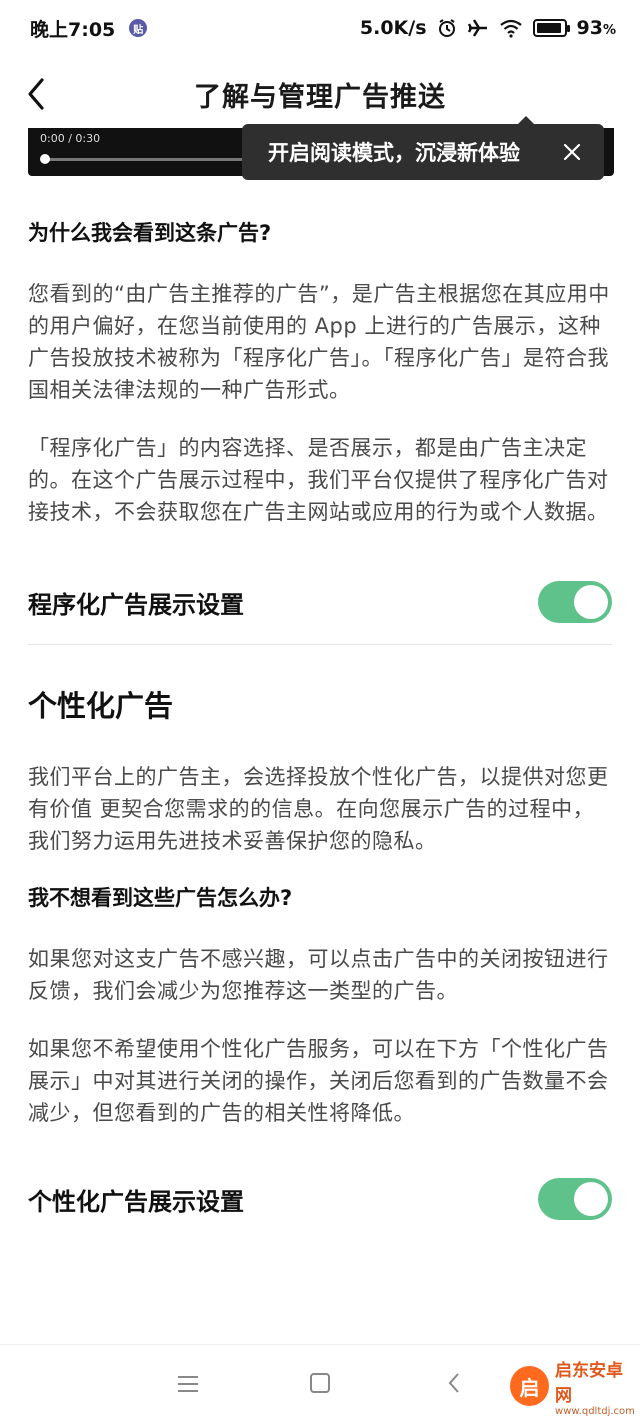 Image resolution: width=640 pixels, height=1422 pixels. I want to click on watermark-text: 启东安卓网 www.qdltdj.com, so click(596, 1386).